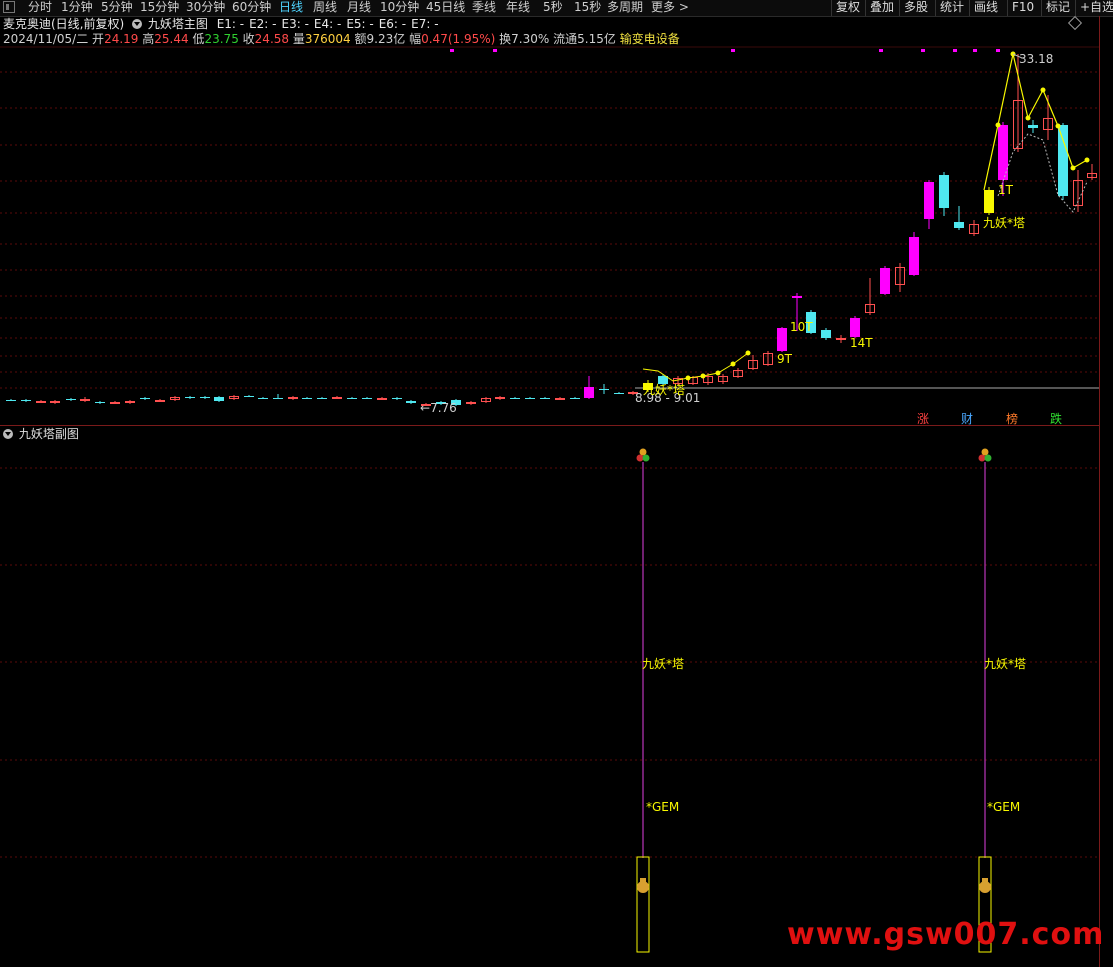  What do you see at coordinates (425, 408) in the screenshot?
I see `low-arrow-icon: ←` at bounding box center [425, 408].